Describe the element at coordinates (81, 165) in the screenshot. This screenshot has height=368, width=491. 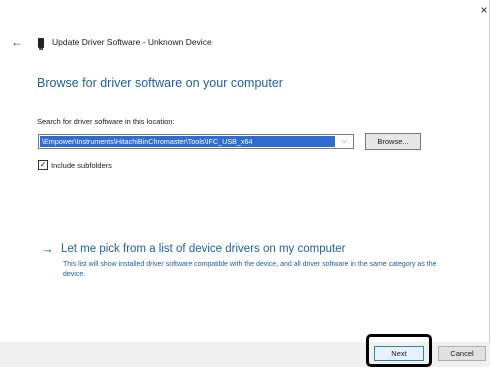
I see `include-subfolders-label: Include subfolders` at that location.